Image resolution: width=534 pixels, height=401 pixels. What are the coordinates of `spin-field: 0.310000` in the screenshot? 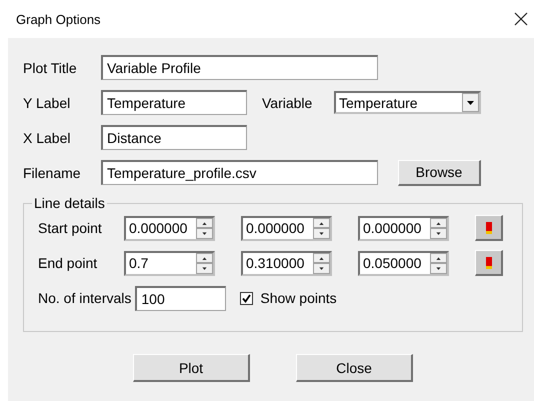 It's located at (286, 263).